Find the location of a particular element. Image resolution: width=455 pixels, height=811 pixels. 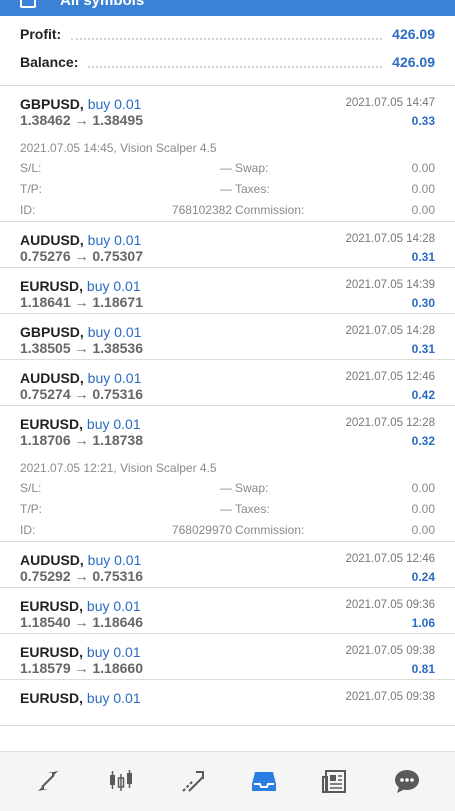

account-summary: Profit: 426.09 Balance: 426.09 is located at coordinates (227, 51).